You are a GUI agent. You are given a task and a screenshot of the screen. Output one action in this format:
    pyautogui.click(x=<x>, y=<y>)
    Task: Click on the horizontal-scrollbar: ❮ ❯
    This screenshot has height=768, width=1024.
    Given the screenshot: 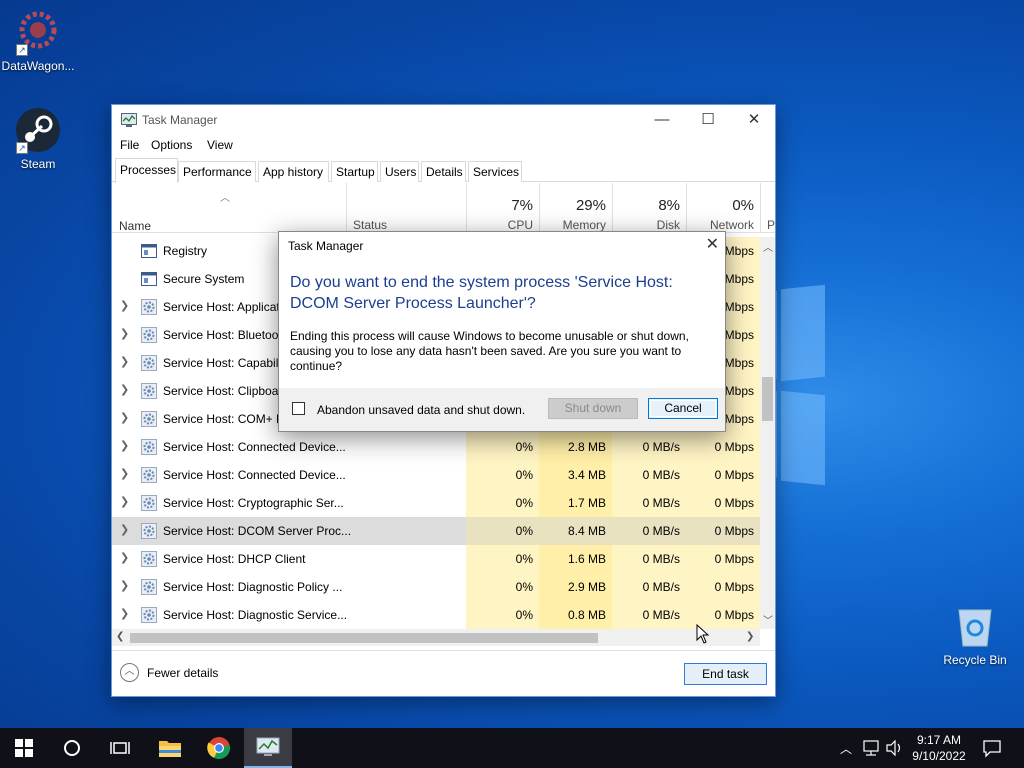 What is the action you would take?
    pyautogui.click(x=436, y=637)
    